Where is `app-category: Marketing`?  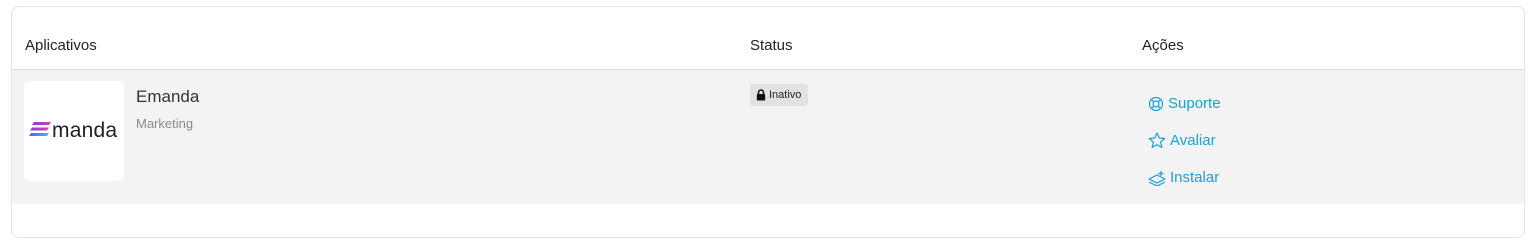 app-category: Marketing is located at coordinates (165, 123).